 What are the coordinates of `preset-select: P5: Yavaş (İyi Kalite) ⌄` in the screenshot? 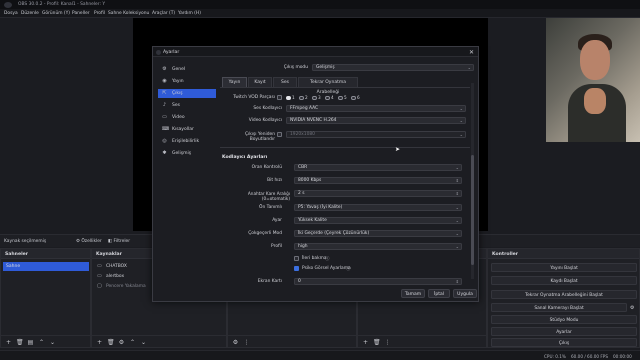 It's located at (378, 207).